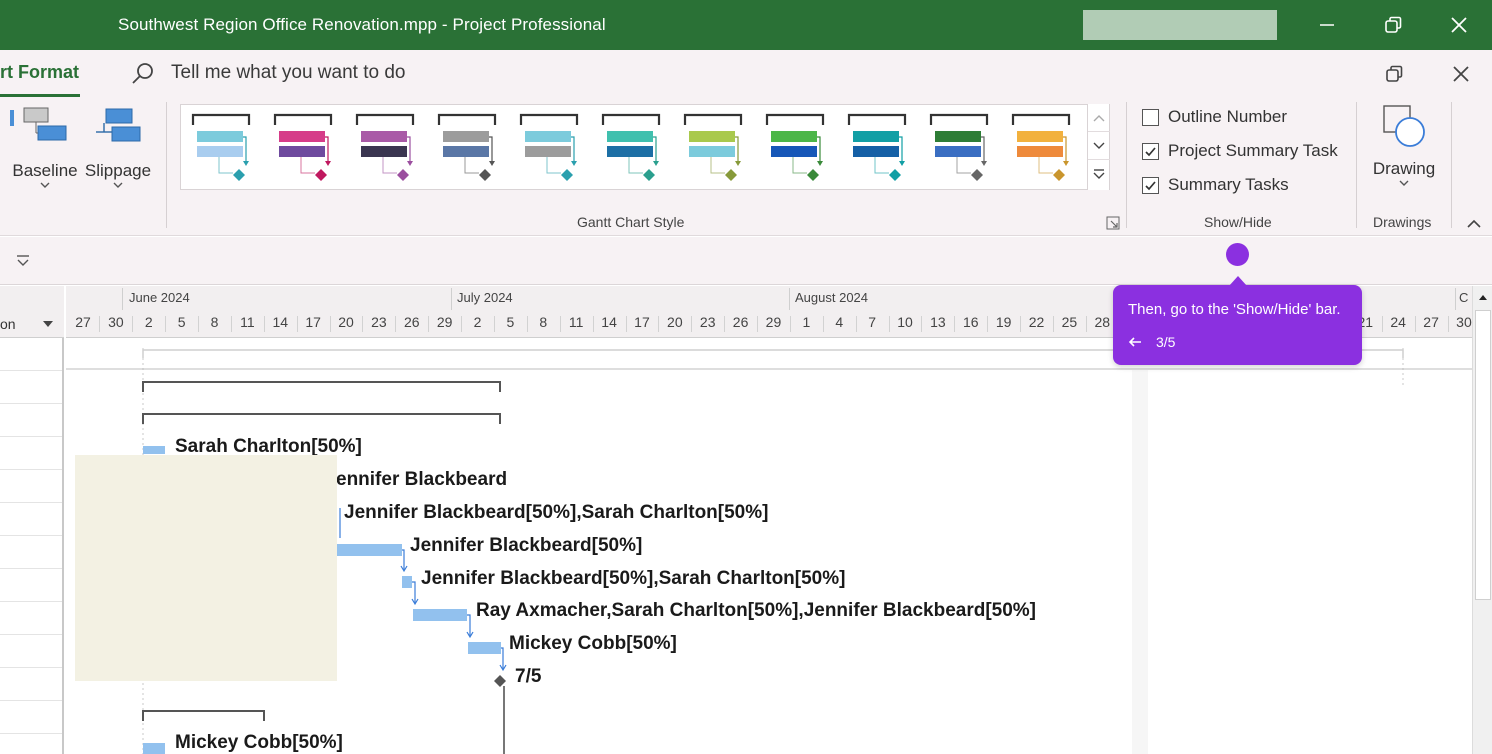 This screenshot has height=754, width=1492. What do you see at coordinates (1126, 165) in the screenshot?
I see `group-separator` at bounding box center [1126, 165].